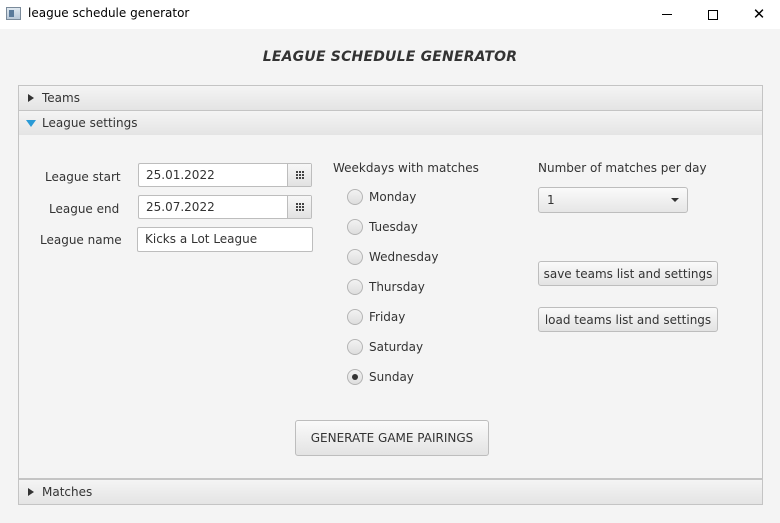 The image size is (780, 523). I want to click on weekday-radio-sunday: Sunday, so click(380, 377).